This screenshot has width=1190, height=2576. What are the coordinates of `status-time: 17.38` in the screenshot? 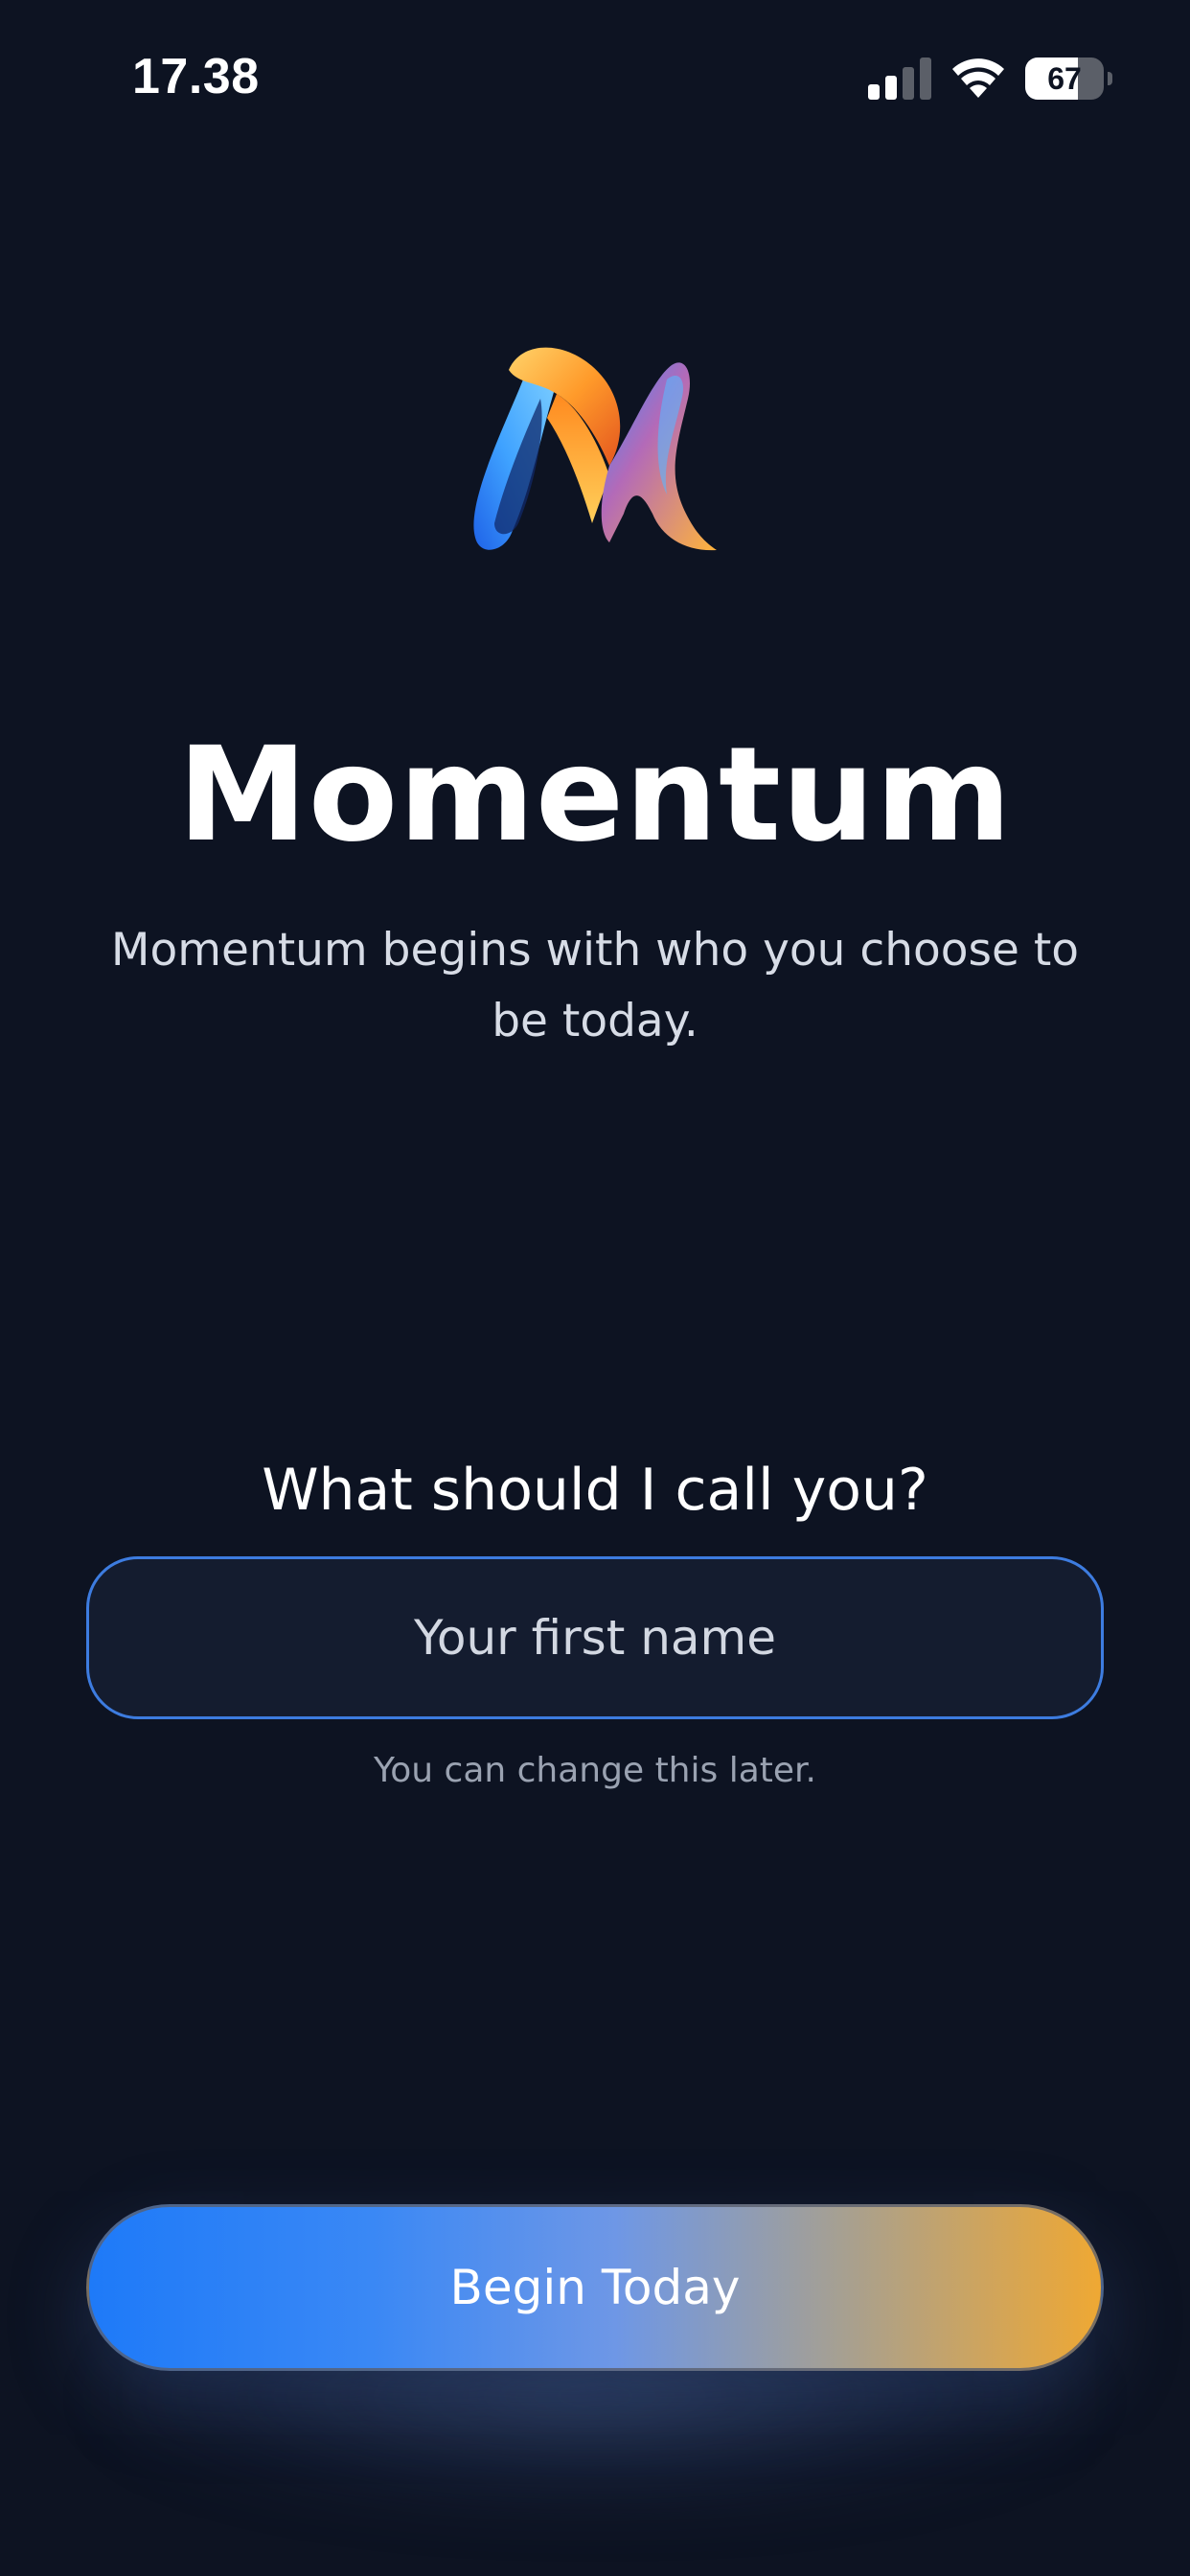 It's located at (196, 76).